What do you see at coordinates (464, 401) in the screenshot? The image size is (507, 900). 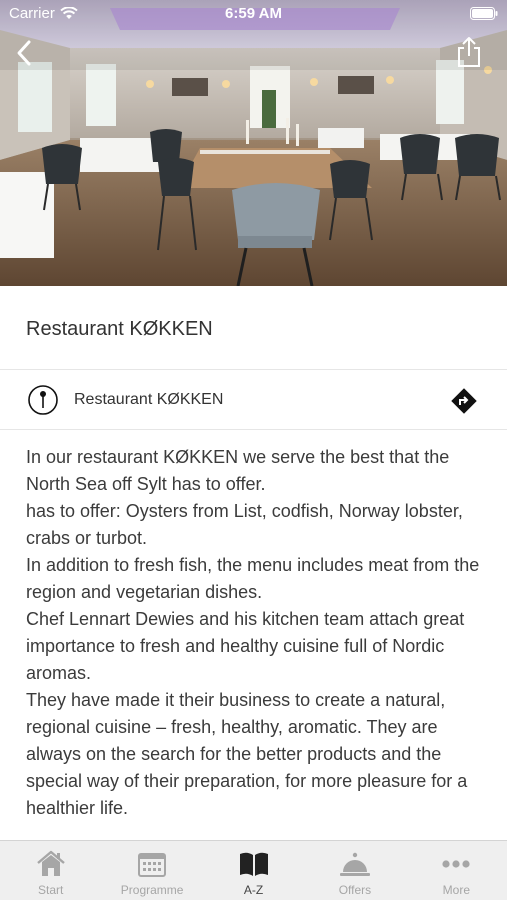 I see `directions-icon` at bounding box center [464, 401].